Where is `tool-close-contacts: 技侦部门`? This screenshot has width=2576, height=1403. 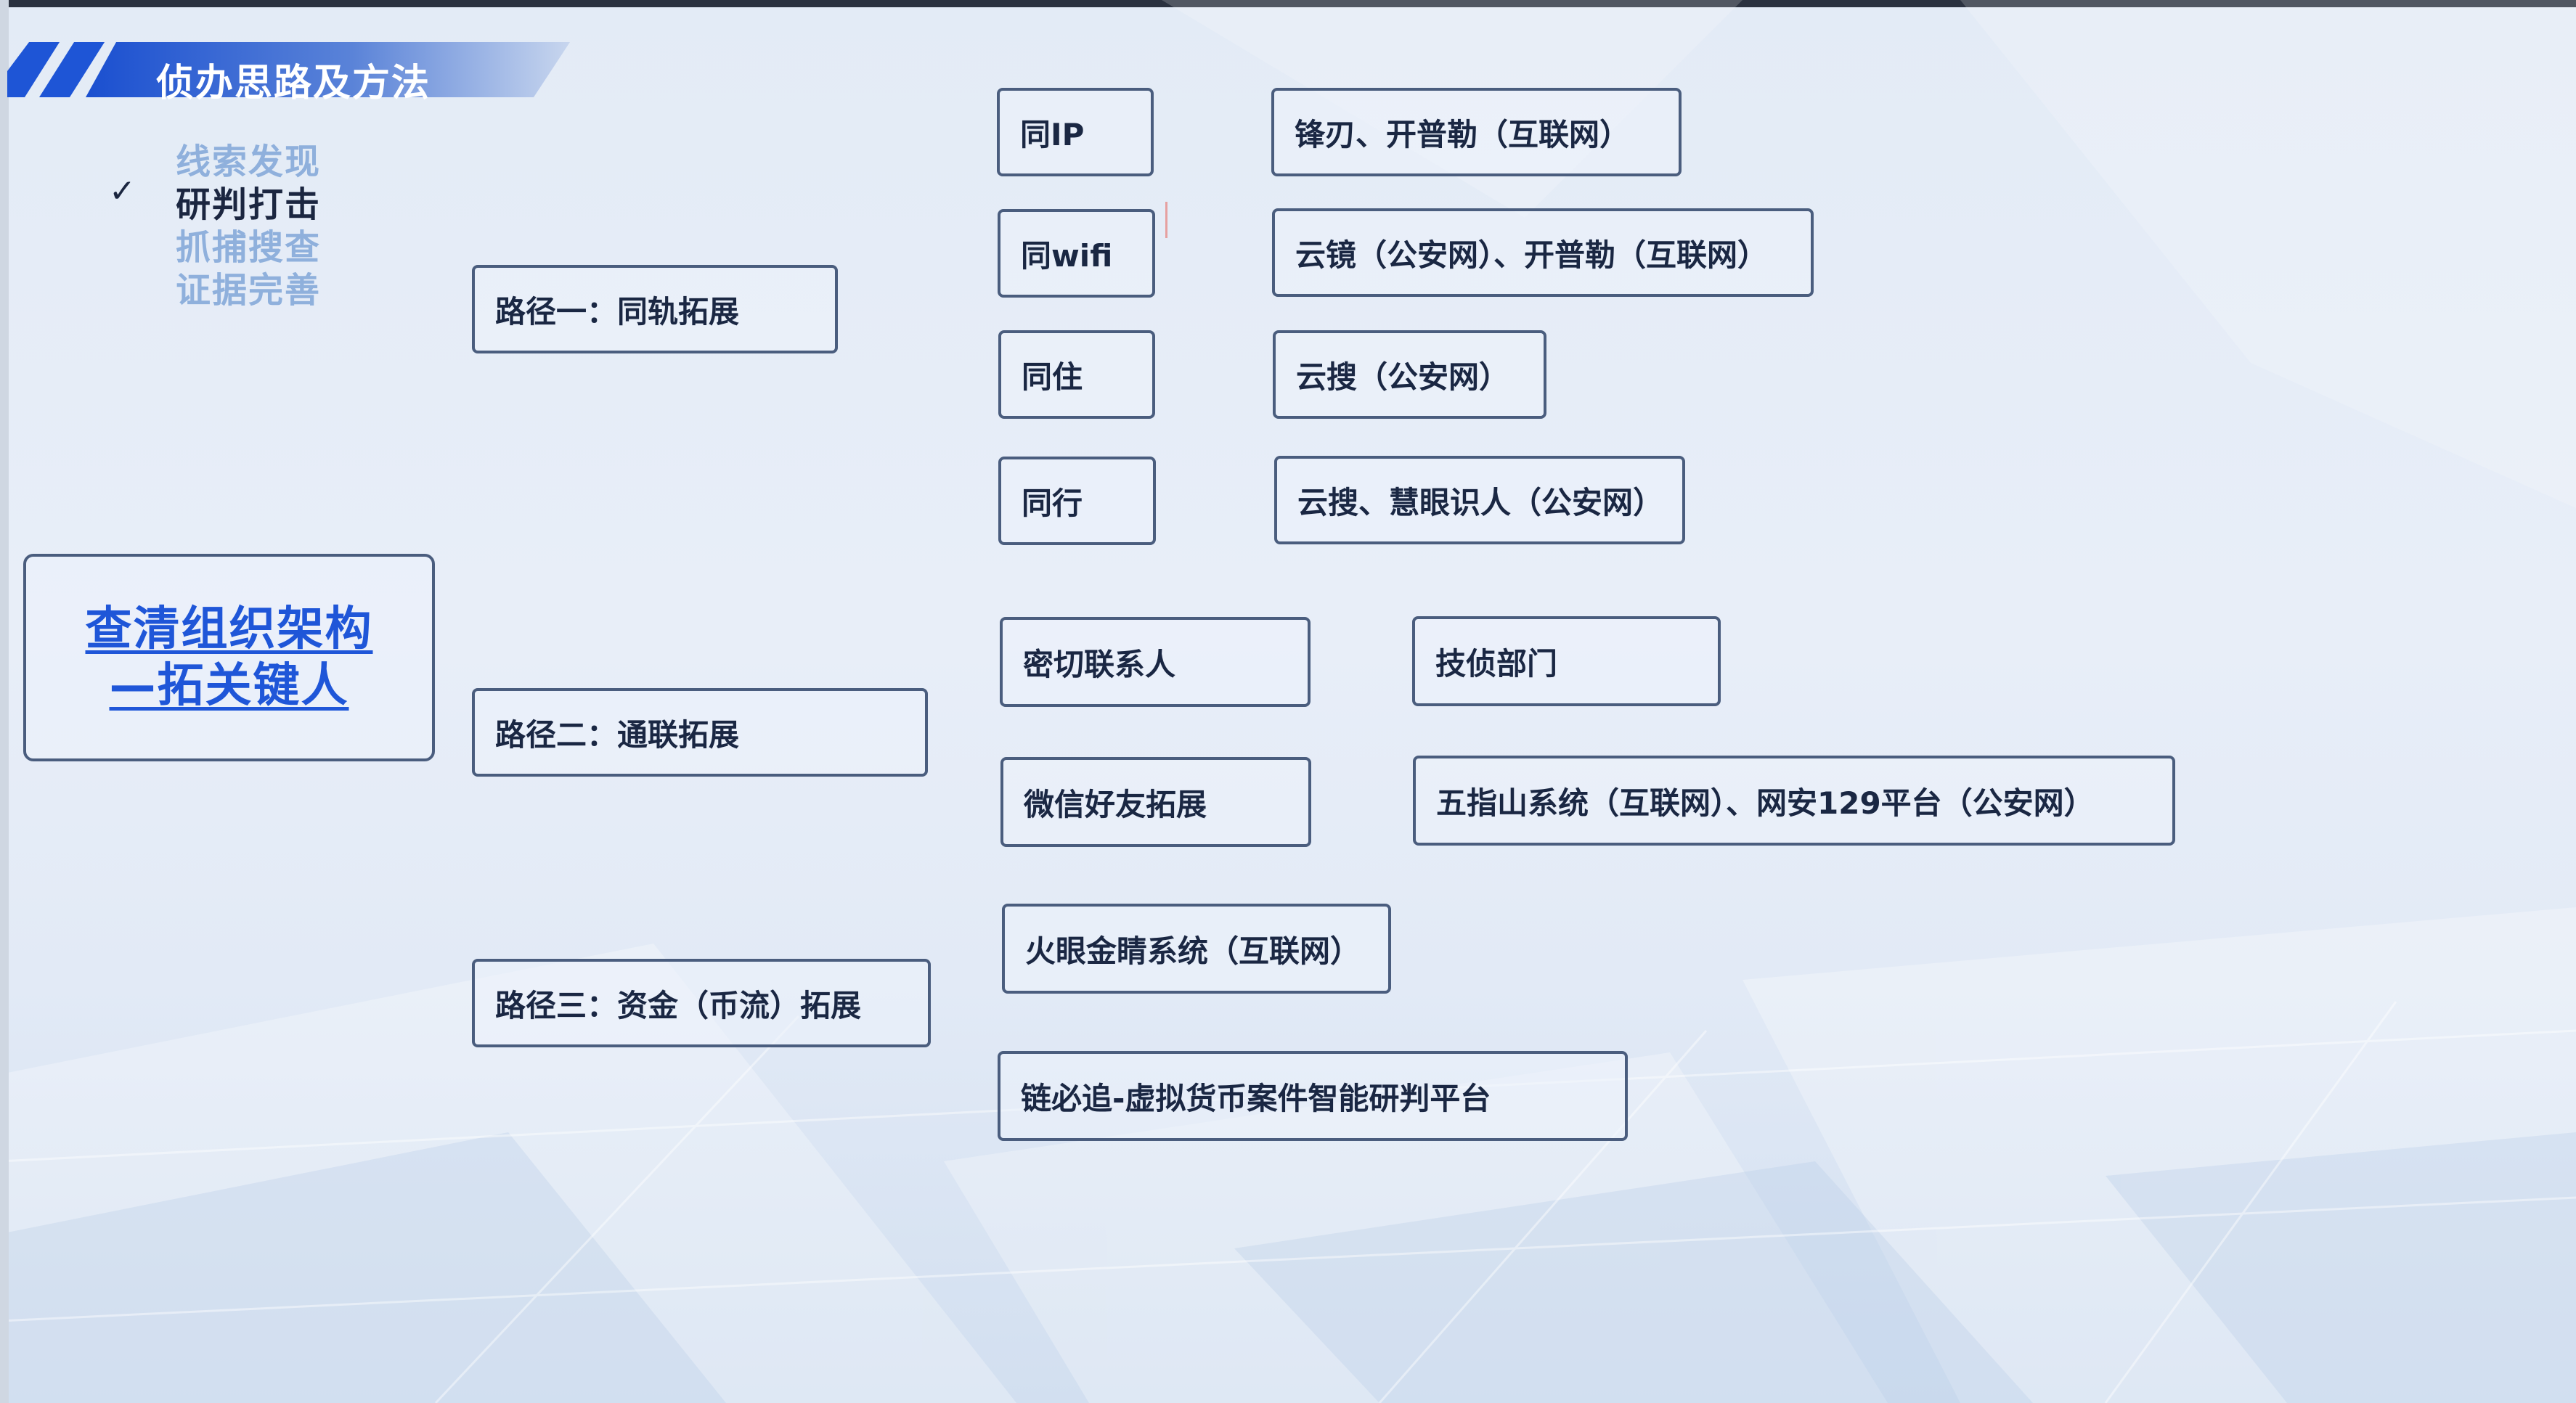 tool-close-contacts: 技侦部门 is located at coordinates (1566, 661).